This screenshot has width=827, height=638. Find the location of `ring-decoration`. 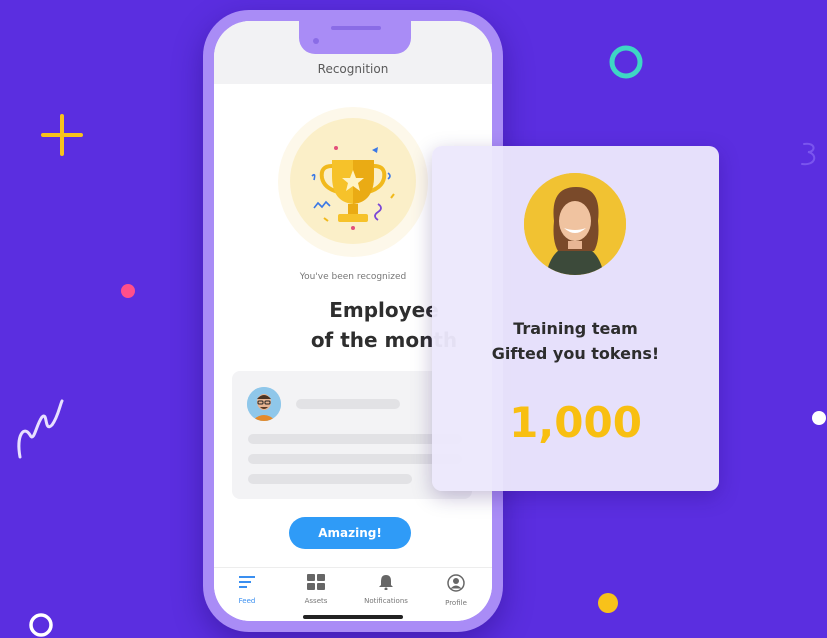

ring-decoration is located at coordinates (626, 62).